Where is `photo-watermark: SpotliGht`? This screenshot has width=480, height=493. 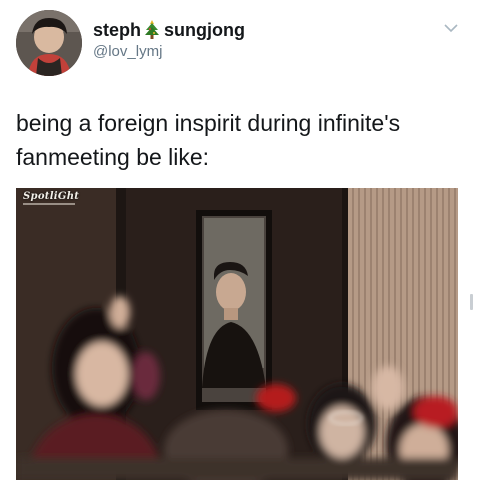
photo-watermark: SpotliGht is located at coordinates (51, 196).